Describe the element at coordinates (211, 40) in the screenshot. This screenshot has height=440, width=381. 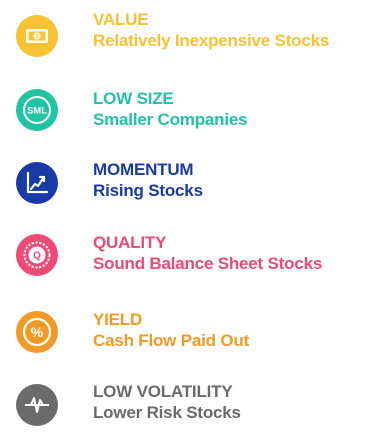
I see `factor-description: Relatively Inexpensive Stocks` at that location.